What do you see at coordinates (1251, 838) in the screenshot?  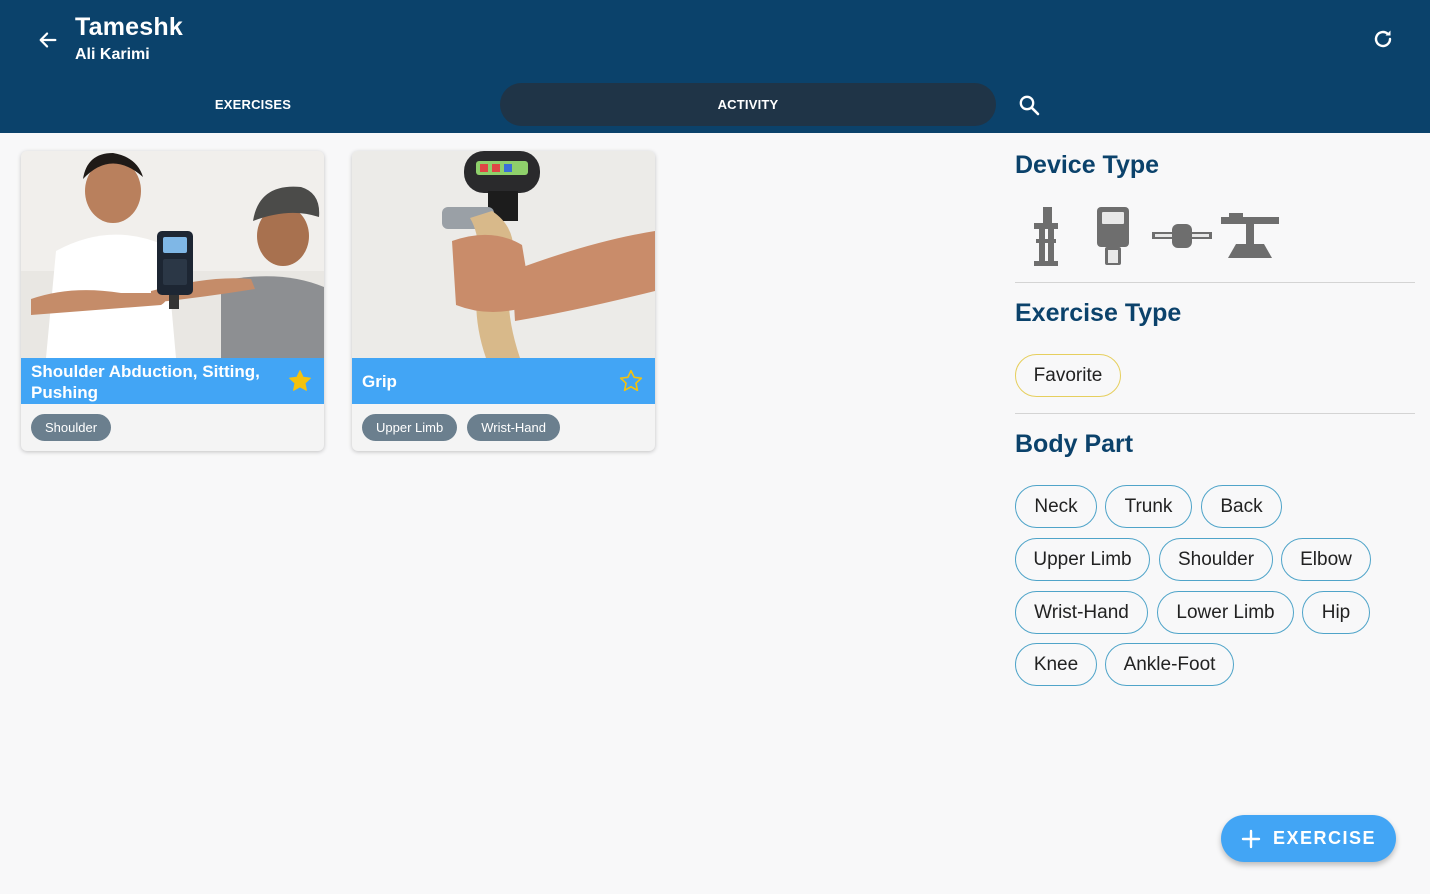 I see `plus-icon` at bounding box center [1251, 838].